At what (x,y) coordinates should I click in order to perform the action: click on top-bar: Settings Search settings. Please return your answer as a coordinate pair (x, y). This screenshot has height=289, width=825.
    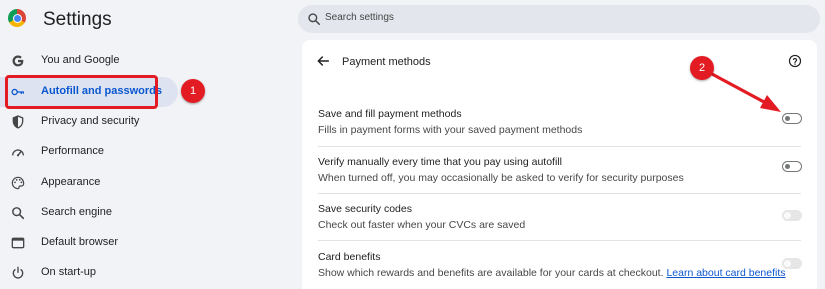
    Looking at the image, I should click on (412, 20).